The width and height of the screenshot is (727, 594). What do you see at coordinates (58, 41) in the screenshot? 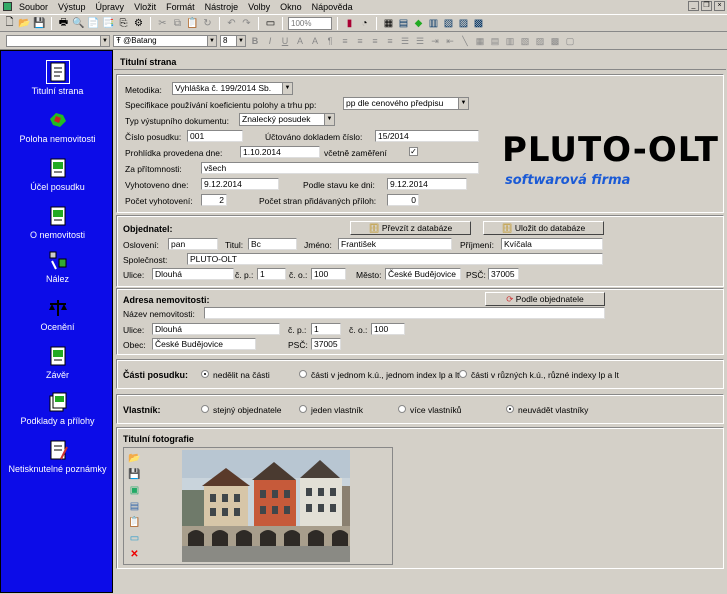
I see `style-combo: ▼` at bounding box center [58, 41].